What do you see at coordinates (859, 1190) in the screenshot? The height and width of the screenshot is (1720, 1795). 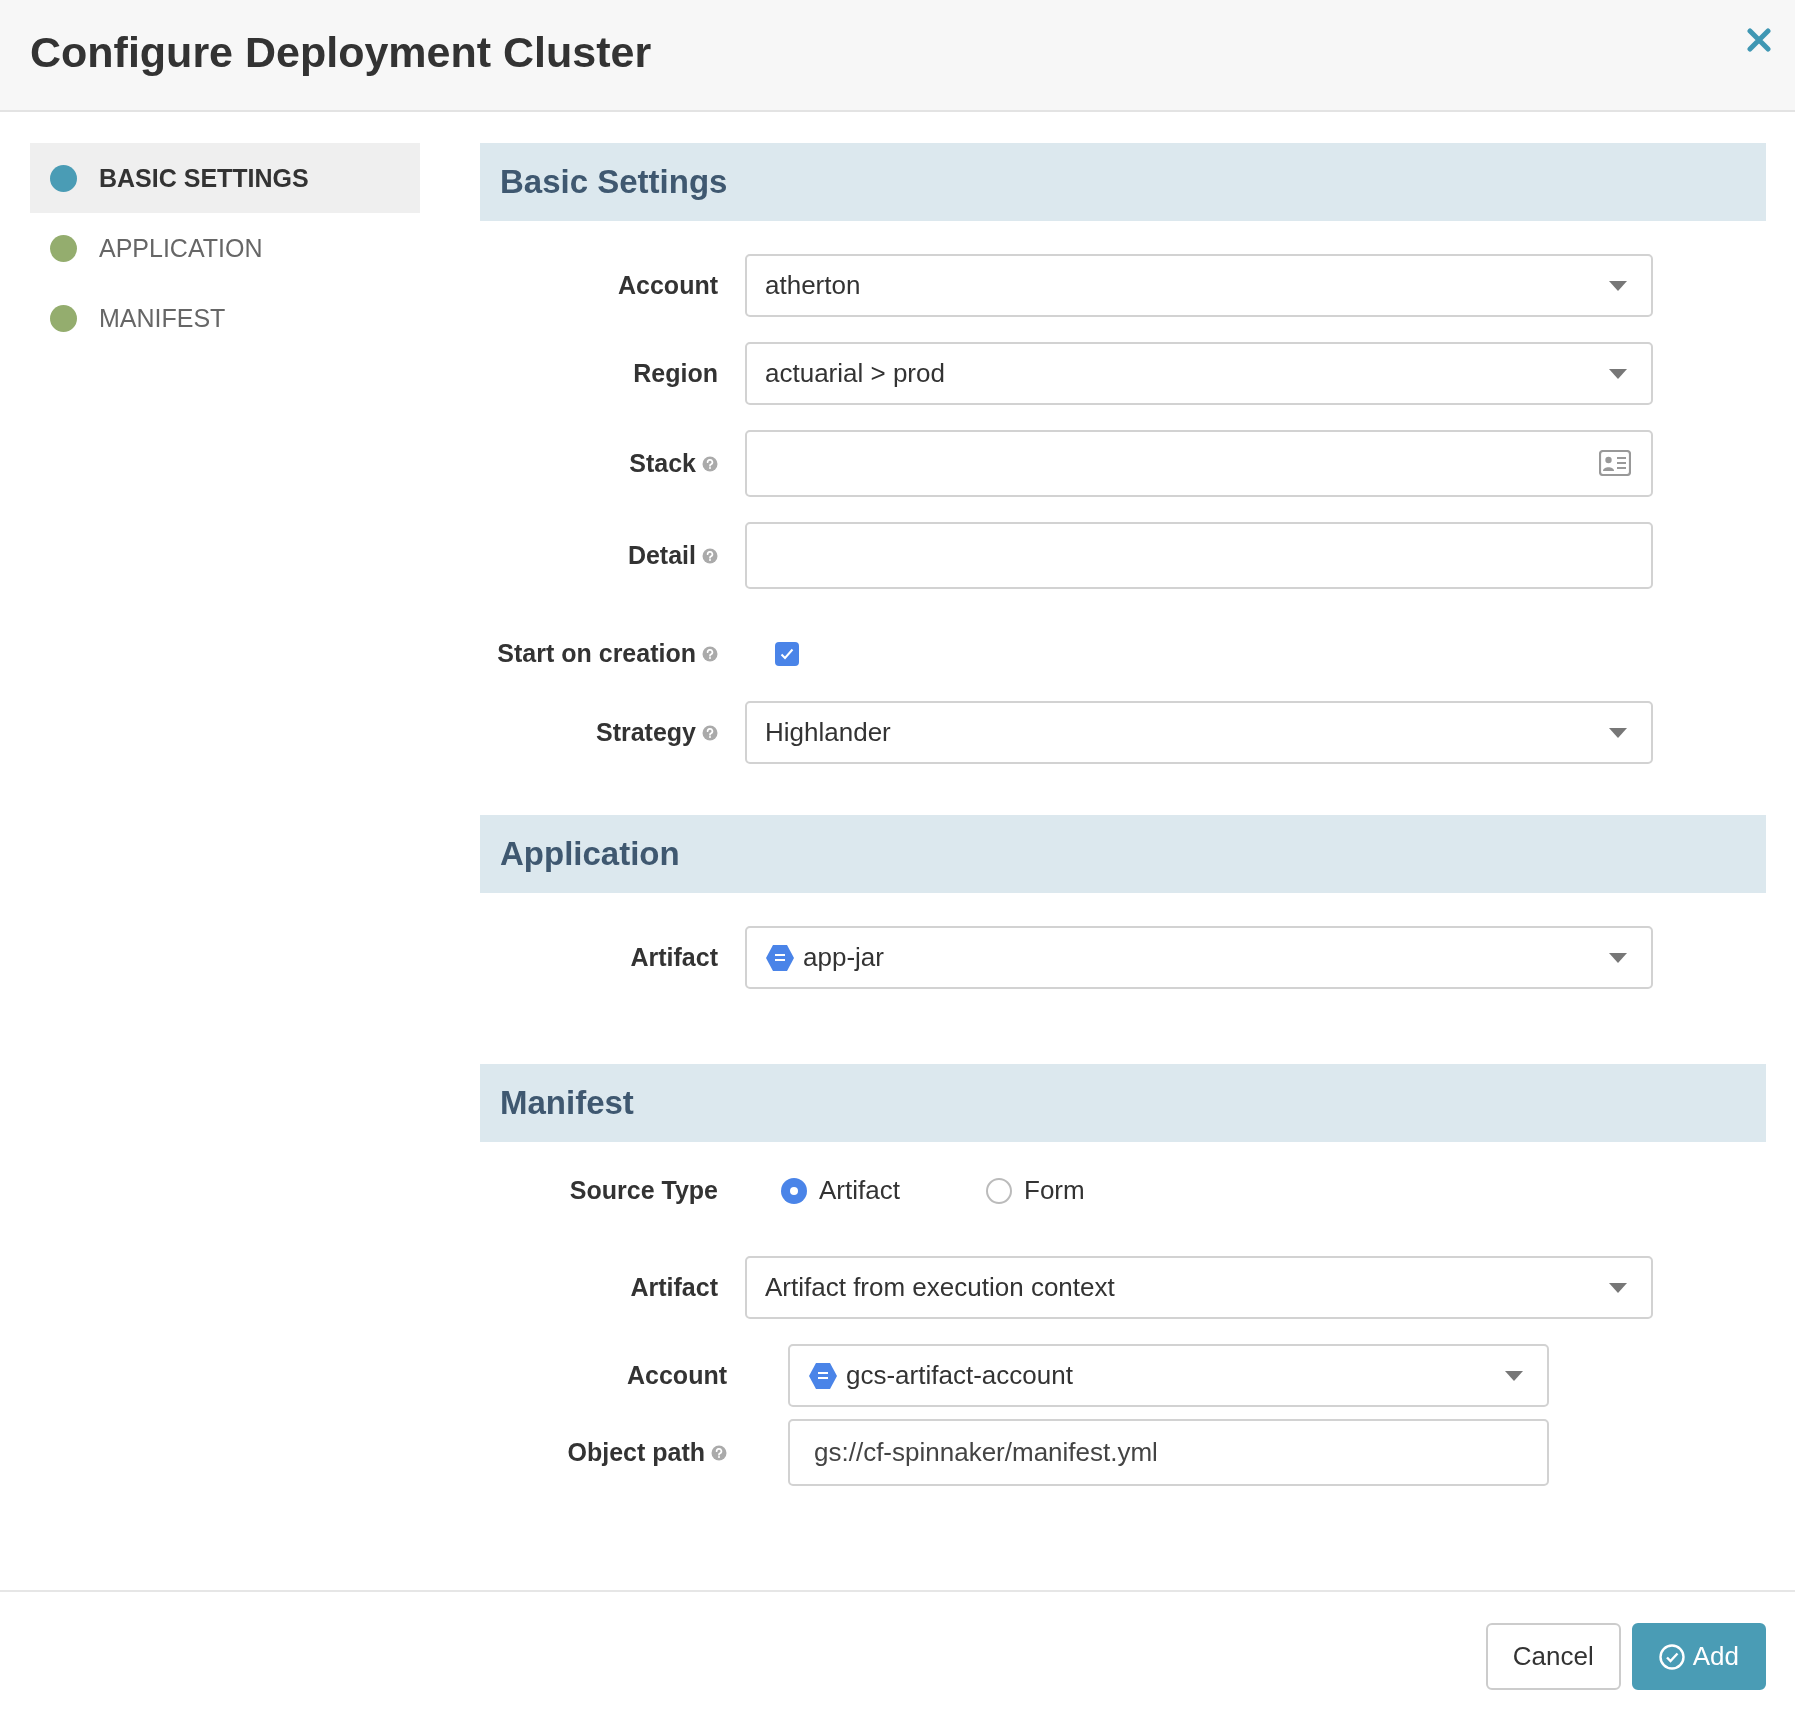 I see `radio-label: Artifact` at bounding box center [859, 1190].